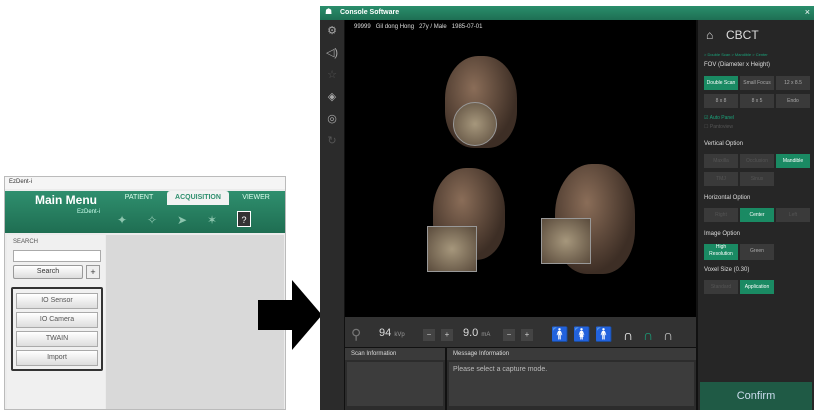 This screenshot has width=814, height=410. What do you see at coordinates (603, 334) in the screenshot?
I see `adult-male-icon: 🚹` at bounding box center [603, 334].